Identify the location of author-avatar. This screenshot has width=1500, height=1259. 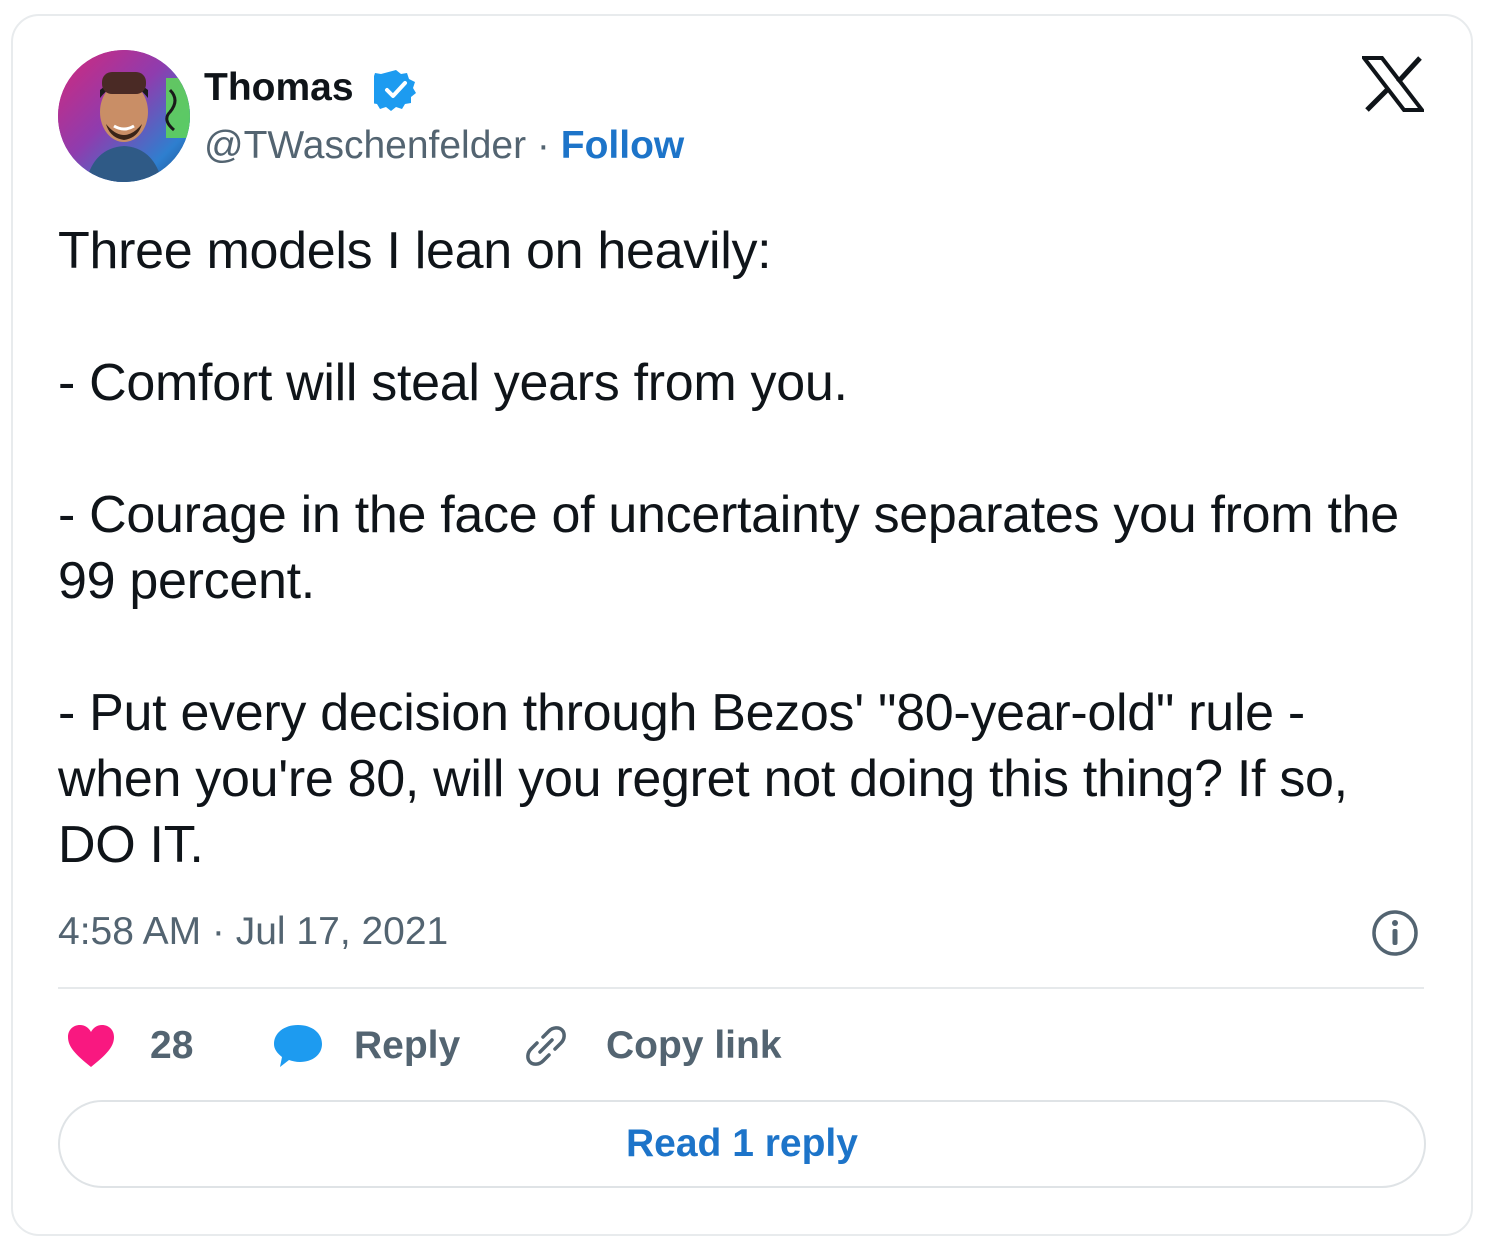
(124, 116).